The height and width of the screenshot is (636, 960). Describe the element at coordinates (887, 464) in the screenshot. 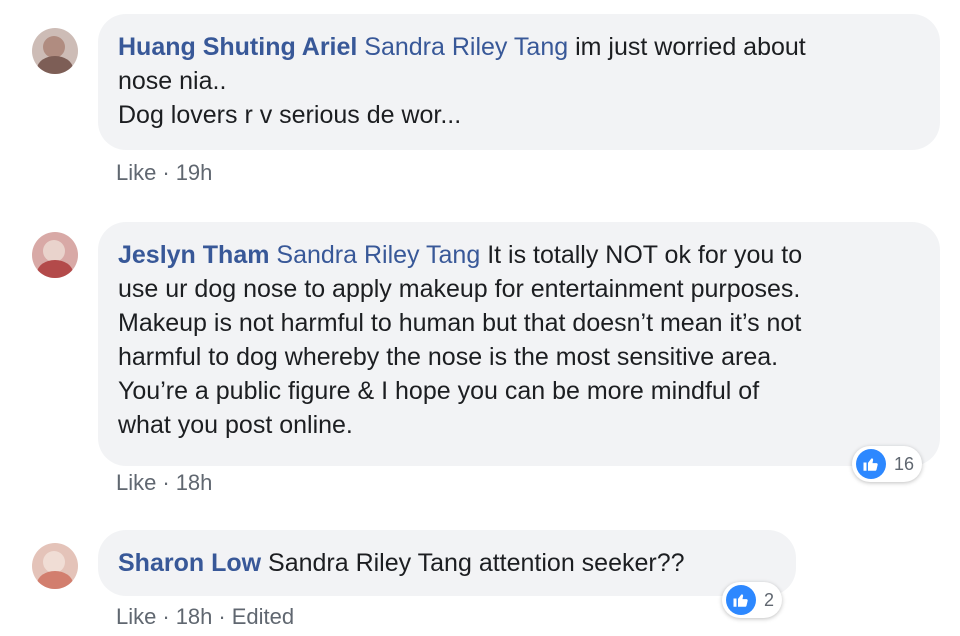

I see `reaction-summary: 16` at that location.